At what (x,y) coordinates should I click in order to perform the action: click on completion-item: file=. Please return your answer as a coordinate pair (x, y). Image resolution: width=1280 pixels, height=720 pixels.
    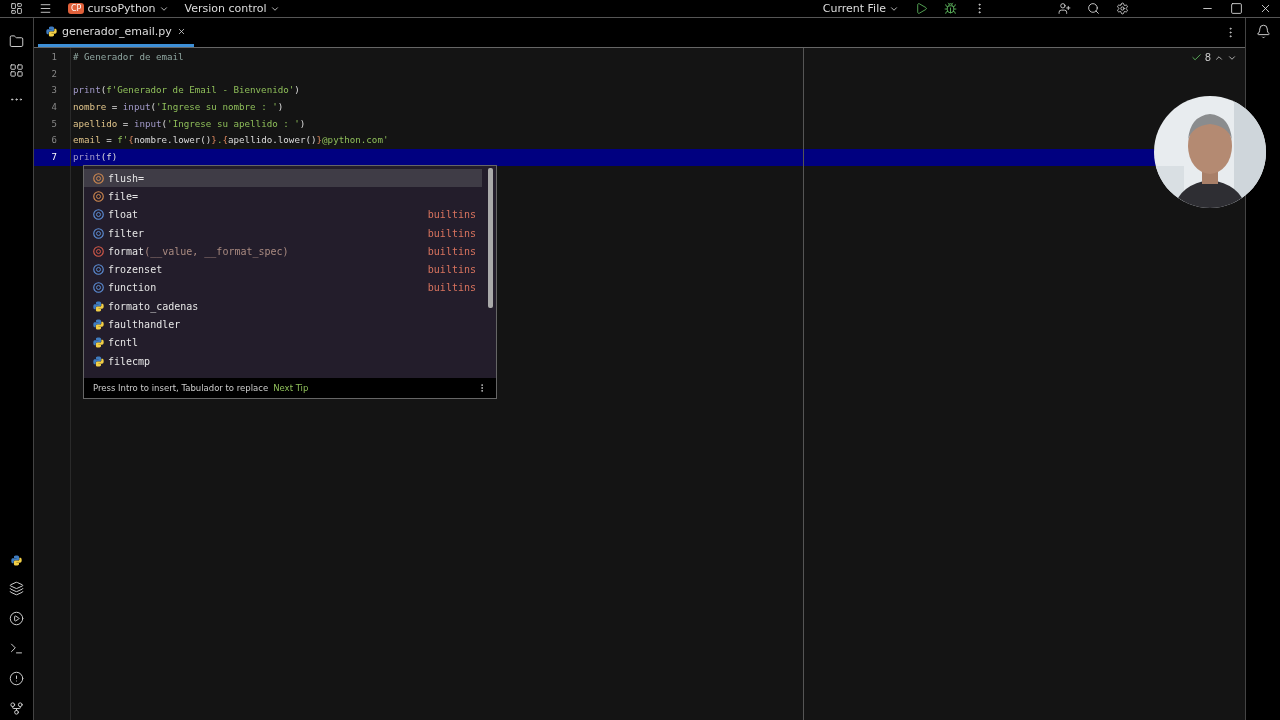
    Looking at the image, I should click on (283, 196).